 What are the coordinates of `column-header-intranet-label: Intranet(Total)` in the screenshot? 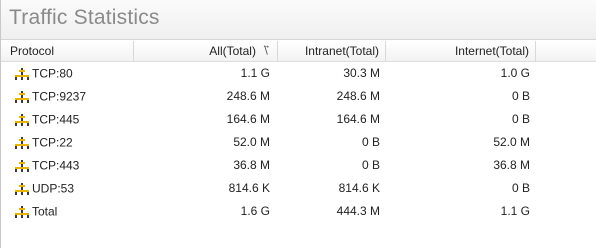 It's located at (341, 51).